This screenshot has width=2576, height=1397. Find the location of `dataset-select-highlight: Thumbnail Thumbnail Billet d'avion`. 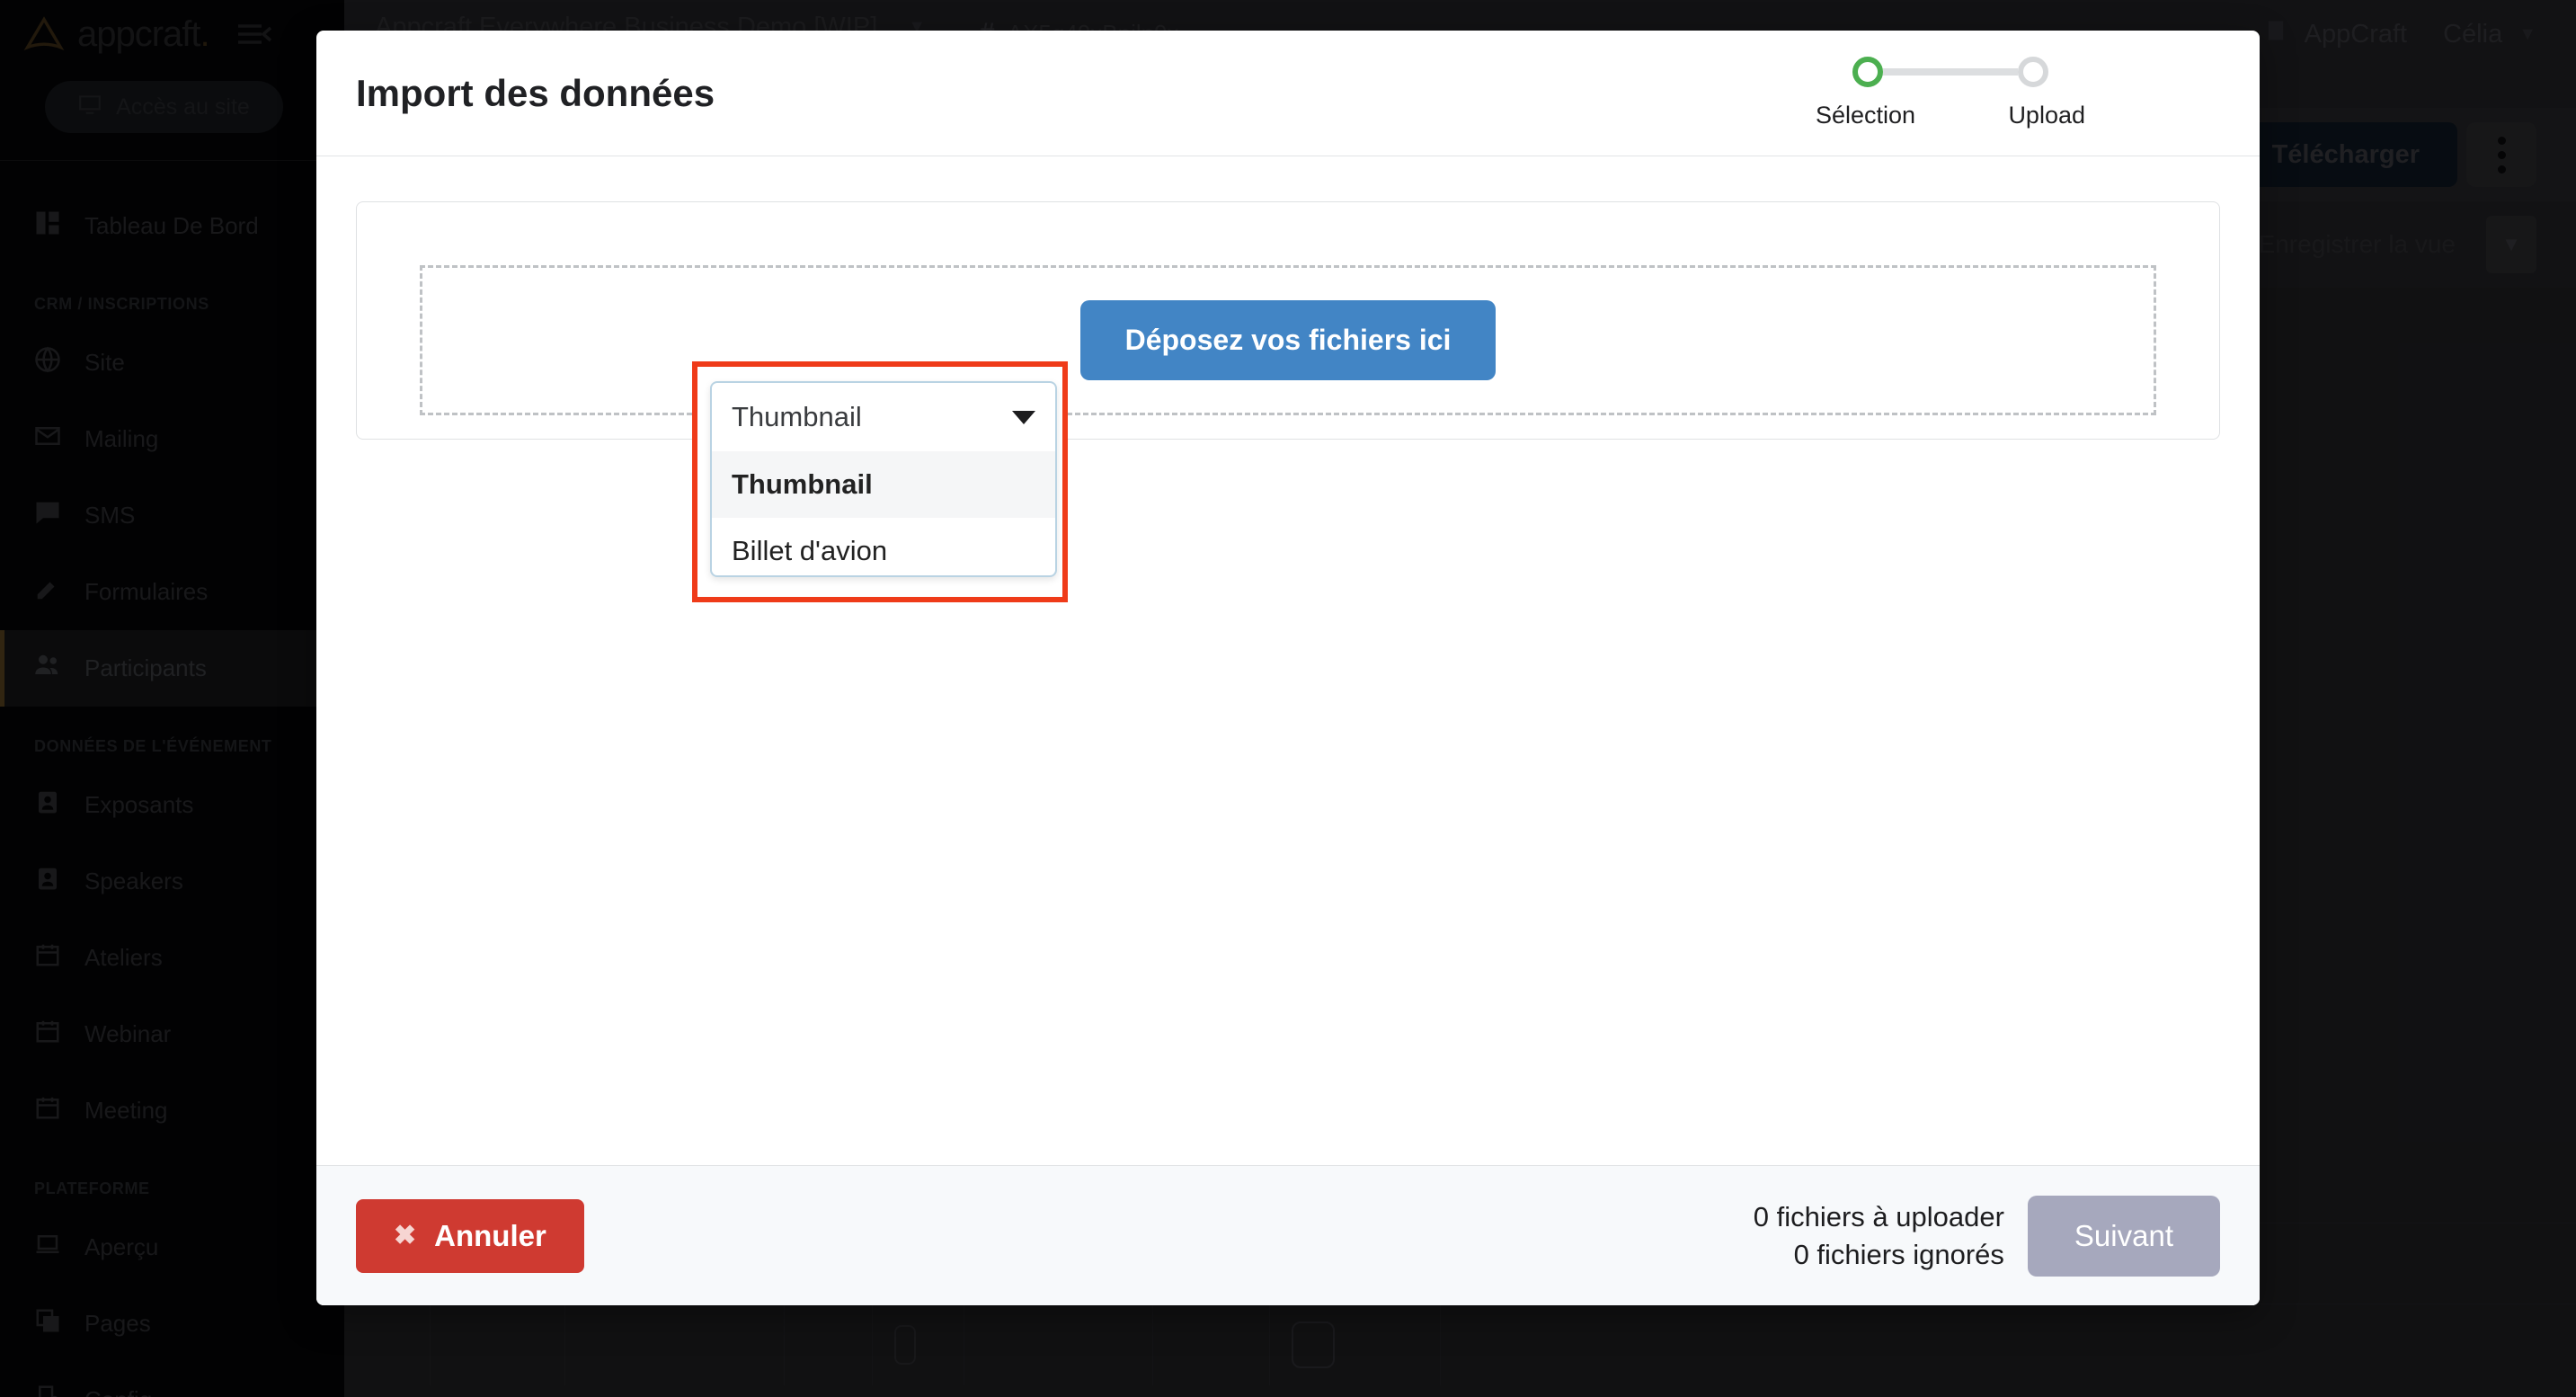

dataset-select-highlight: Thumbnail Thumbnail Billet d'avion is located at coordinates (880, 481).